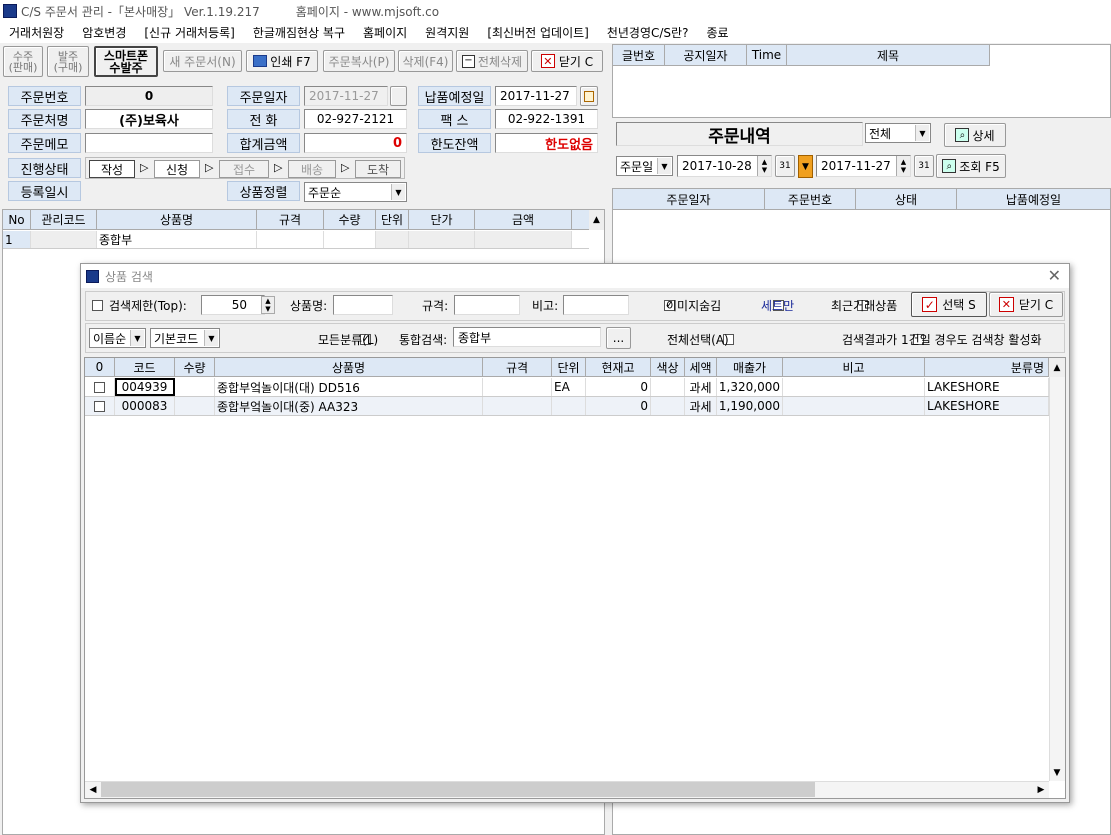  Describe the element at coordinates (23, 61) in the screenshot. I see `sale-button: 수주 (판매)` at that location.